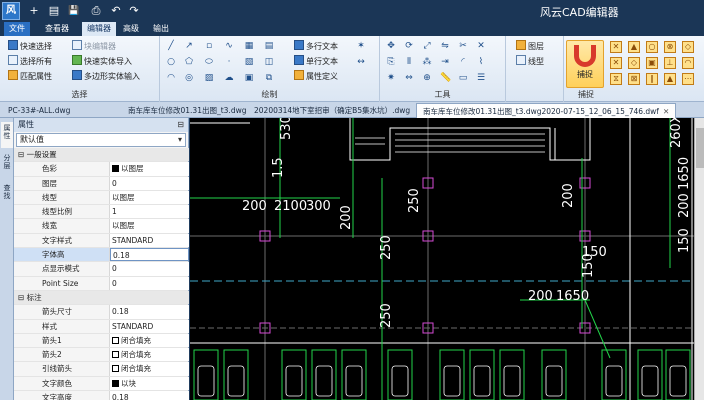  Describe the element at coordinates (74, 11) in the screenshot. I see `save-icon: 💾` at that location.